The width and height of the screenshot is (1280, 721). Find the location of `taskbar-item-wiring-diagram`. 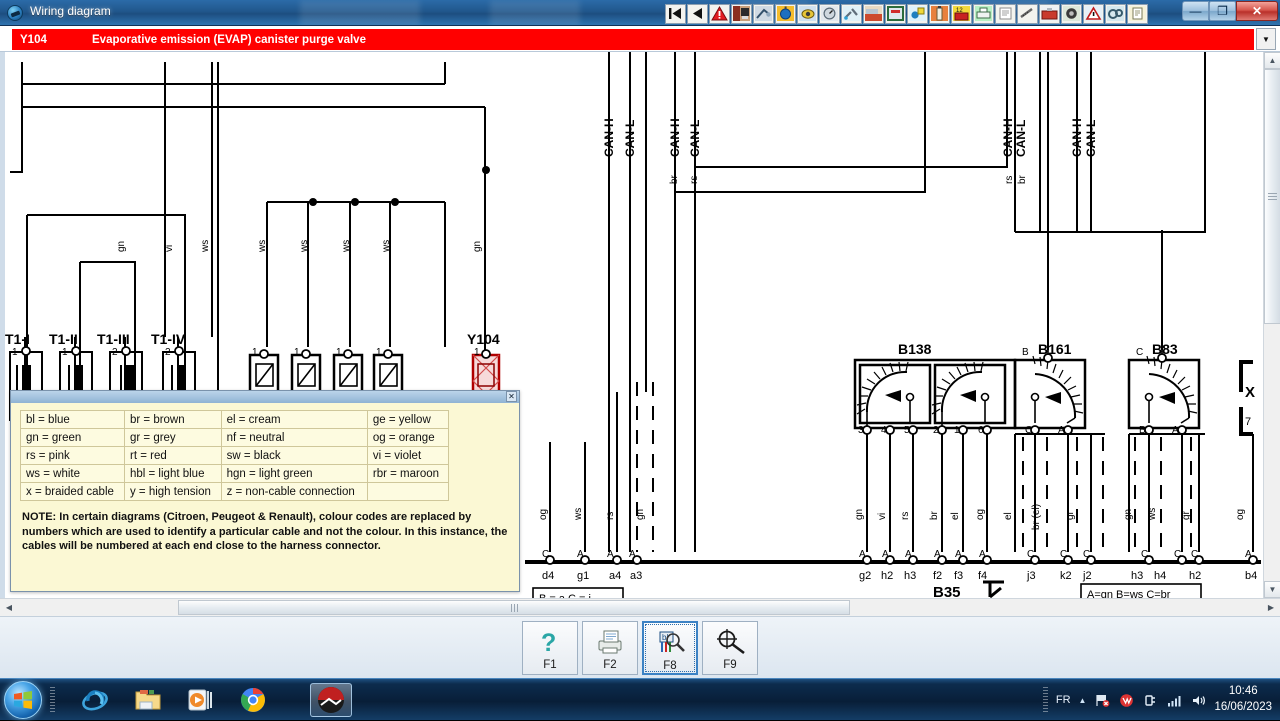

taskbar-item-wiring-diagram is located at coordinates (331, 700).